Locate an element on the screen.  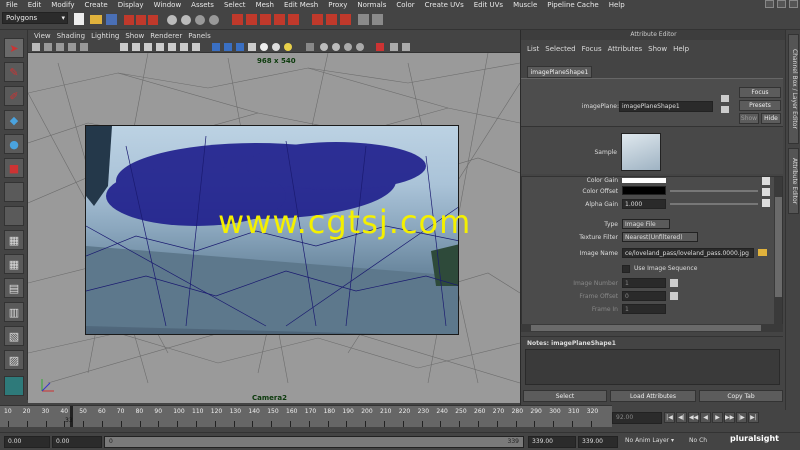
menu-item: Assets is located at coordinates (202, 5).